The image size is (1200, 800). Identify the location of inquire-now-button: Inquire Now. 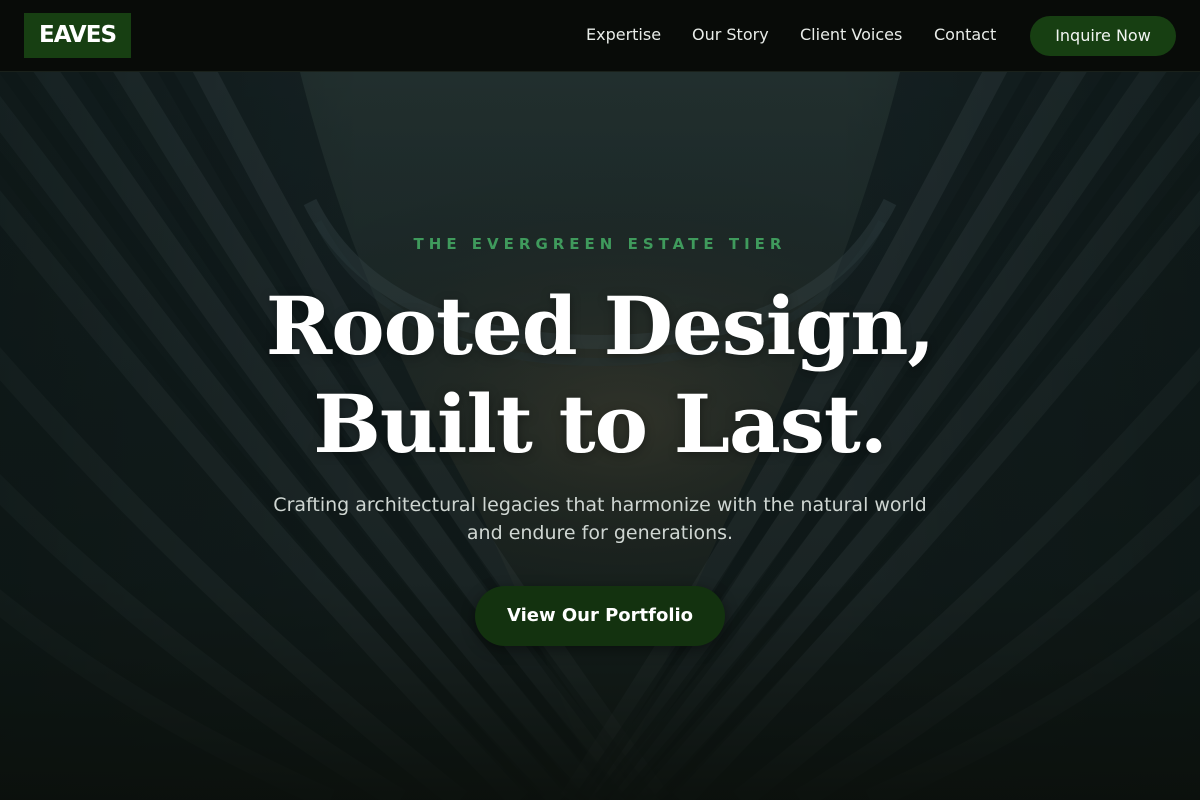
(1103, 36).